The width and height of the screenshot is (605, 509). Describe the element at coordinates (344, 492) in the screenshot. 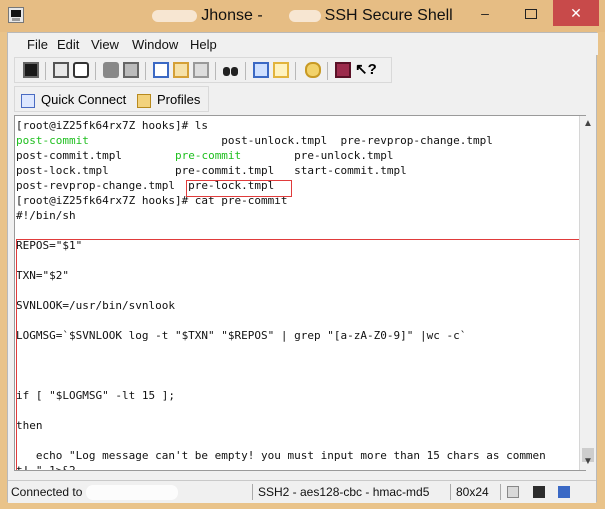

I see `cipher-info: SSH2 - aes128-cbc - hmac-md5` at that location.